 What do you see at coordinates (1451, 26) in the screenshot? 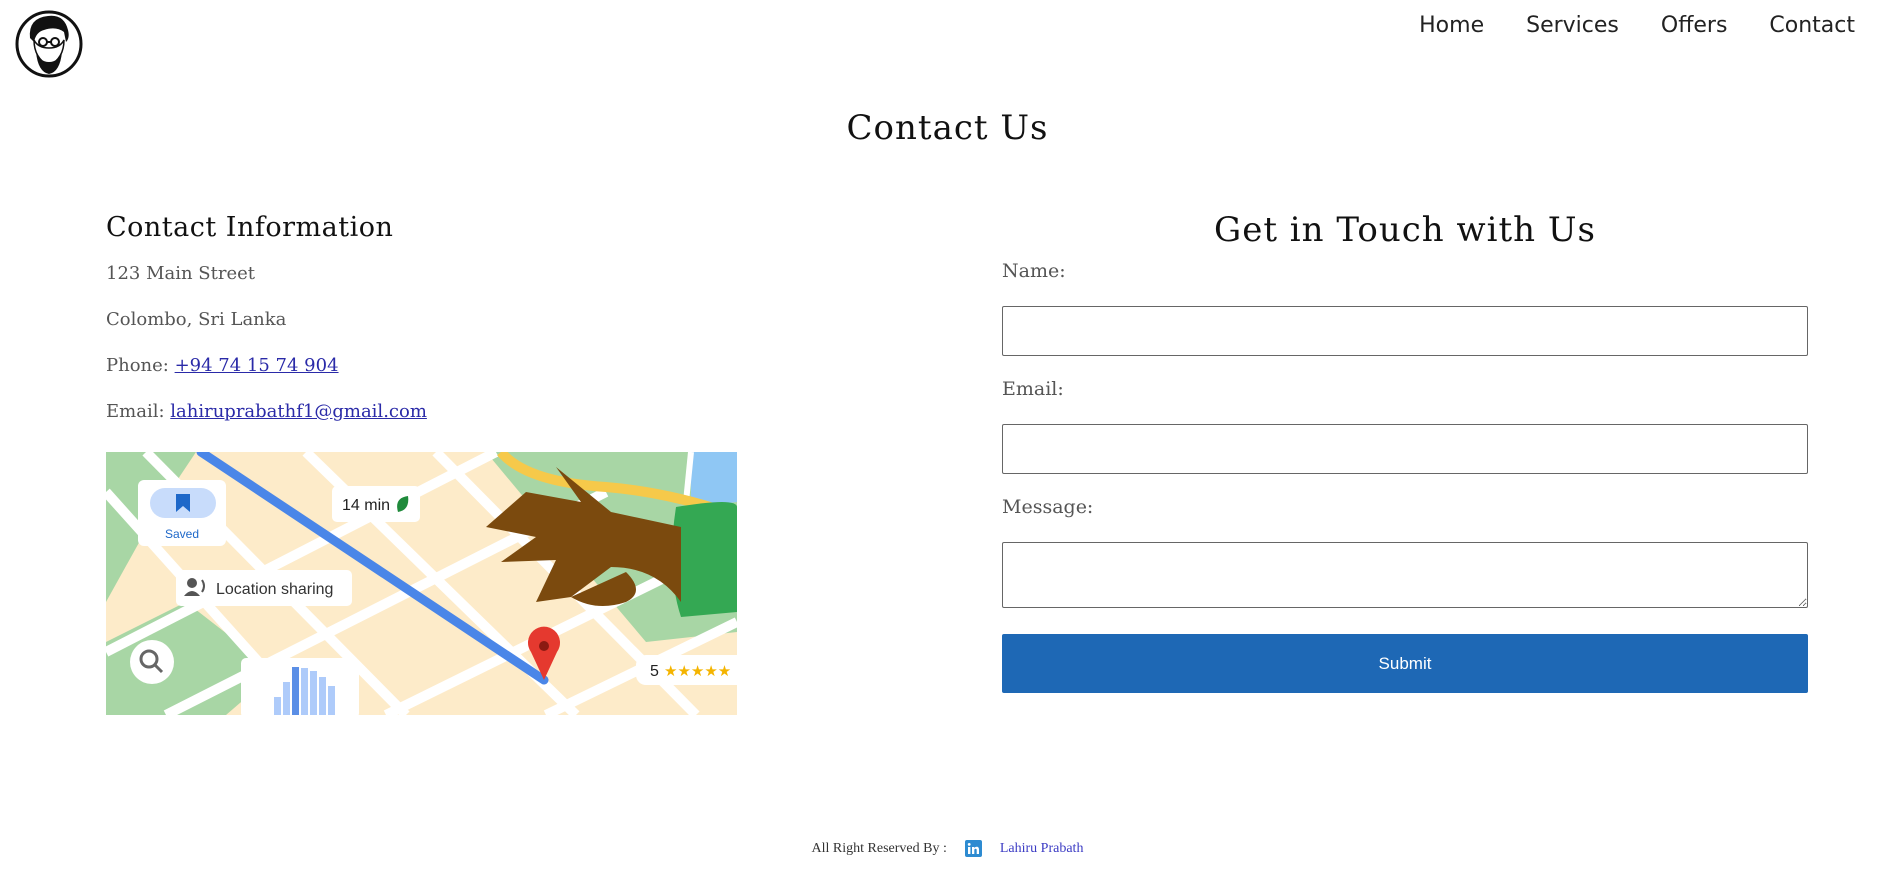
I see `nav-home-link: Home` at bounding box center [1451, 26].